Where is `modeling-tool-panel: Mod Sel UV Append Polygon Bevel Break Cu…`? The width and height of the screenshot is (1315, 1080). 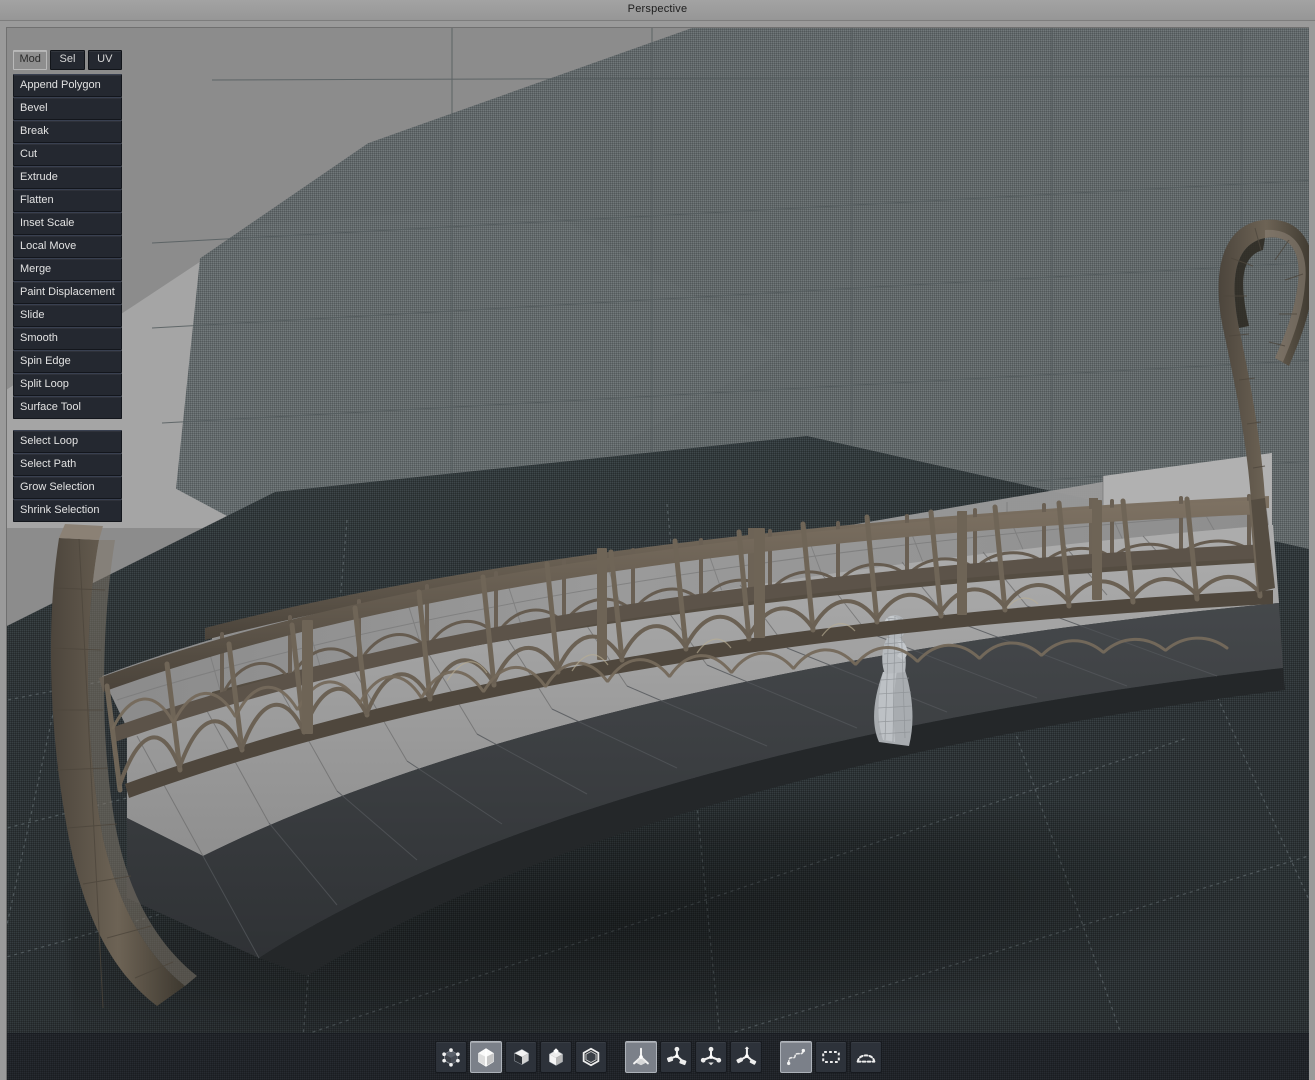
modeling-tool-panel: Mod Sel UV Append Polygon Bevel Break Cu… is located at coordinates (67, 286).